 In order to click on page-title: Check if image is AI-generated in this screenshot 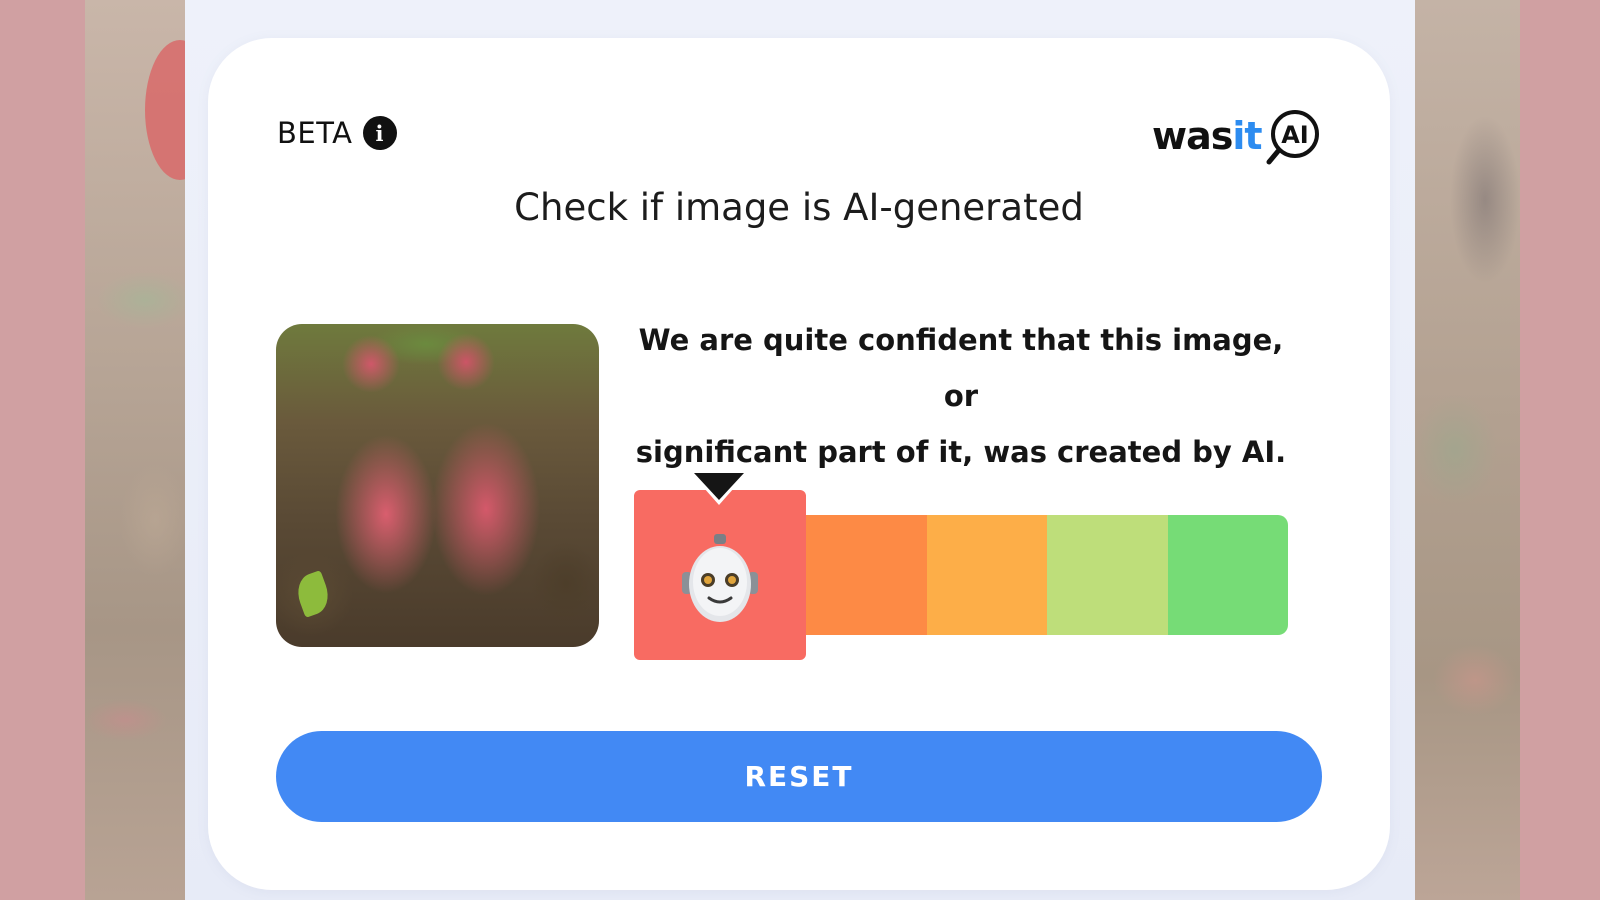, I will do `click(799, 207)`.